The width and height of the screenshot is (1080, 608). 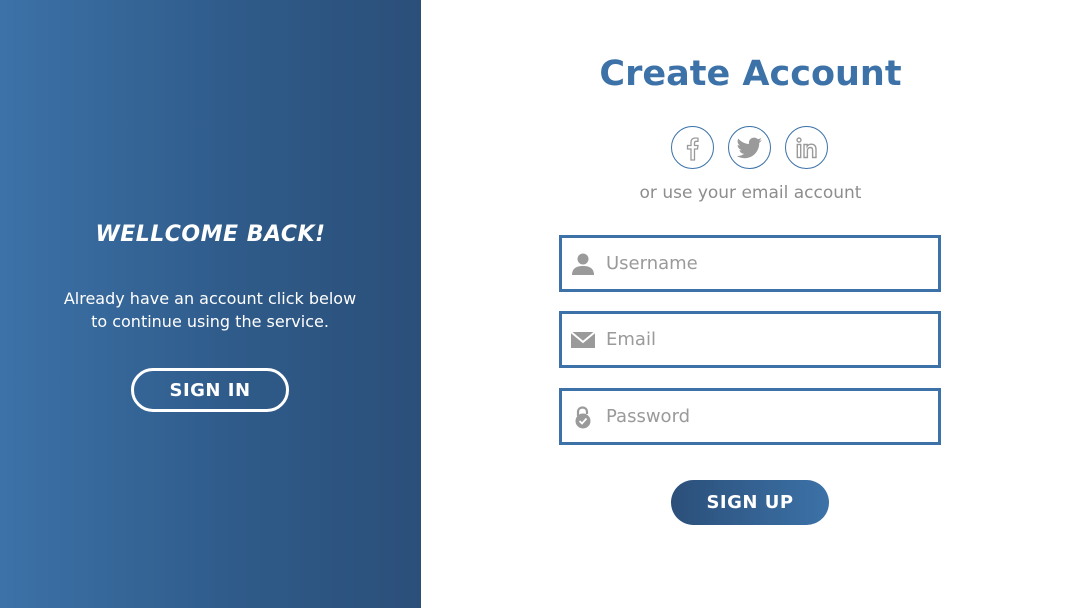 I want to click on twitter-icon, so click(x=749, y=147).